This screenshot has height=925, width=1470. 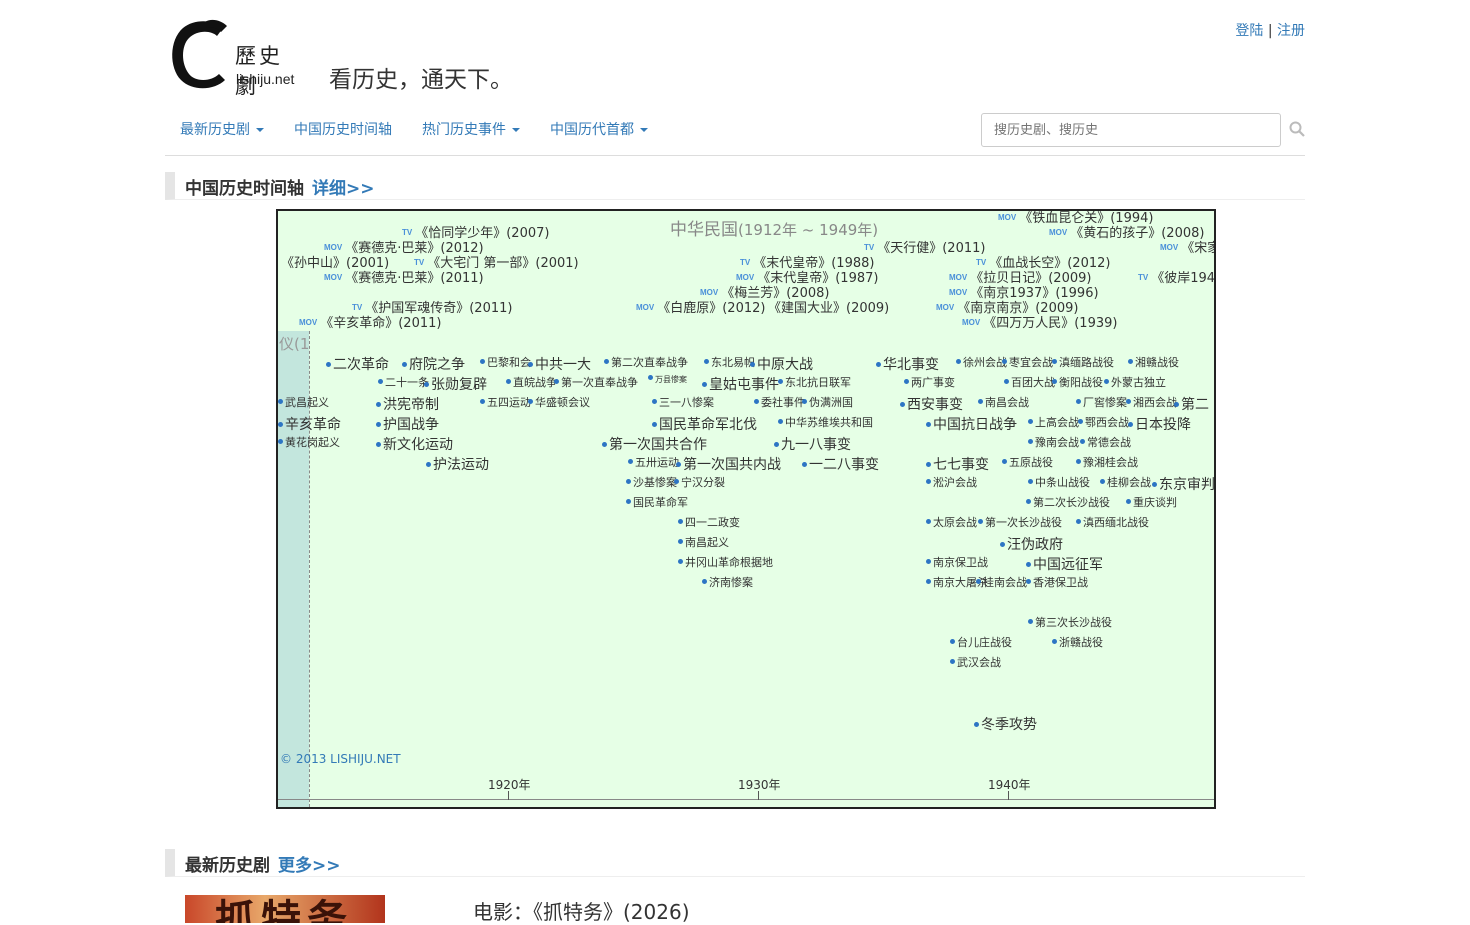 What do you see at coordinates (1020, 522) in the screenshot?
I see `timeline-event: 第一次长沙战役` at bounding box center [1020, 522].